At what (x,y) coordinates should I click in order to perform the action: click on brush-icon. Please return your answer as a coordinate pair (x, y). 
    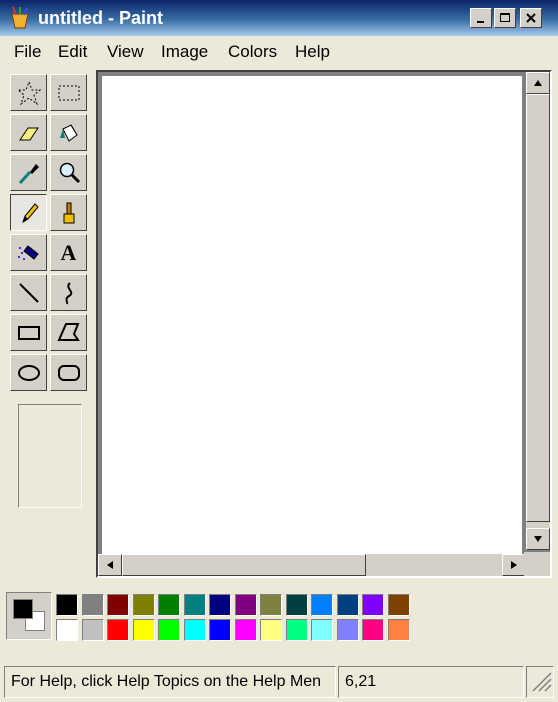
    Looking at the image, I should click on (68, 212).